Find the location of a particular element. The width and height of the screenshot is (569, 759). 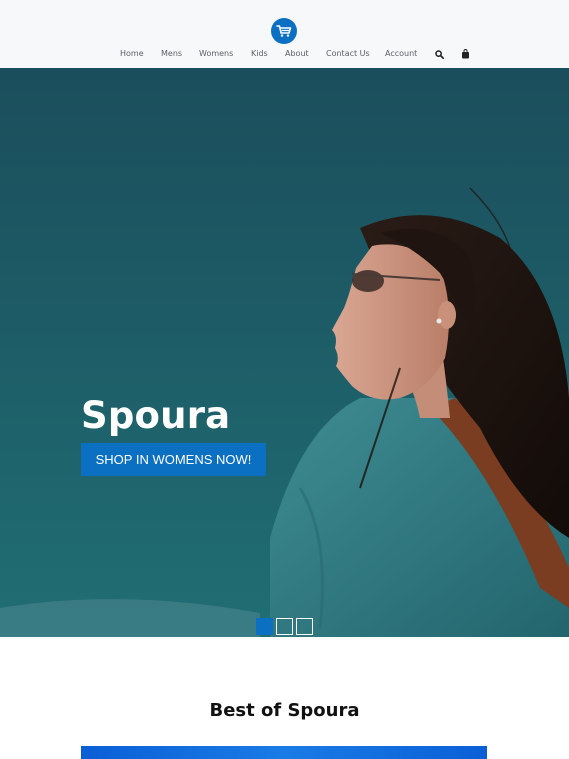

shop-womens-button: SHOP IN WOMENS NOW! is located at coordinates (173, 459).